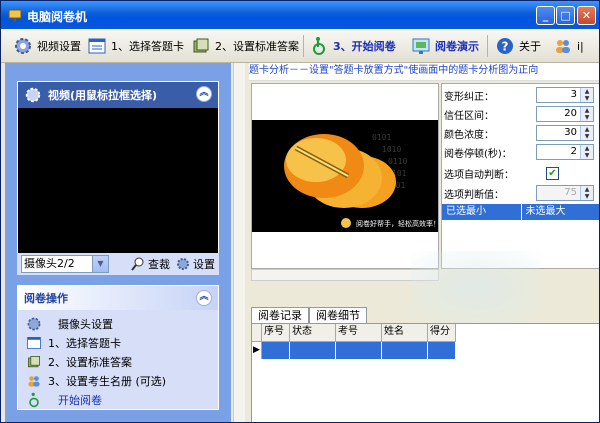 Image resolution: width=600 pixels, height=423 pixels. Describe the element at coordinates (204, 94) in the screenshot. I see `collapse-video-button: ︽` at that location.